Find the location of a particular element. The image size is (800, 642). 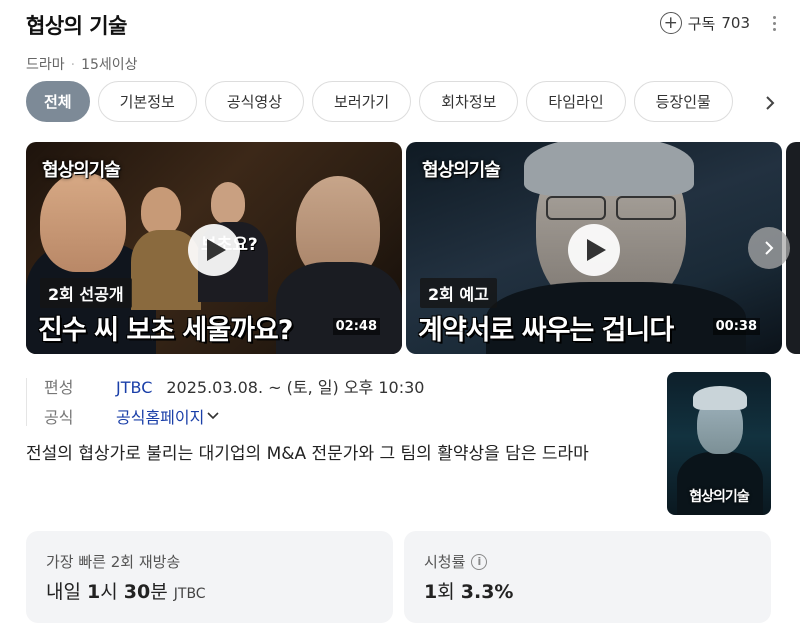

tab-all: 전체 is located at coordinates (58, 101).